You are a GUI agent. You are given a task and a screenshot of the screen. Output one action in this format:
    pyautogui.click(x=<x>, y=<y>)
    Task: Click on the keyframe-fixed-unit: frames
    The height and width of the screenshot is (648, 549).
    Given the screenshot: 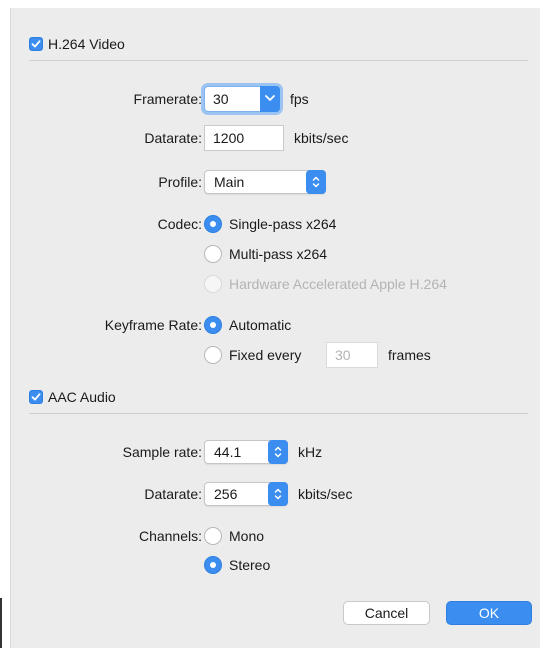 What is the action you would take?
    pyautogui.click(x=409, y=355)
    